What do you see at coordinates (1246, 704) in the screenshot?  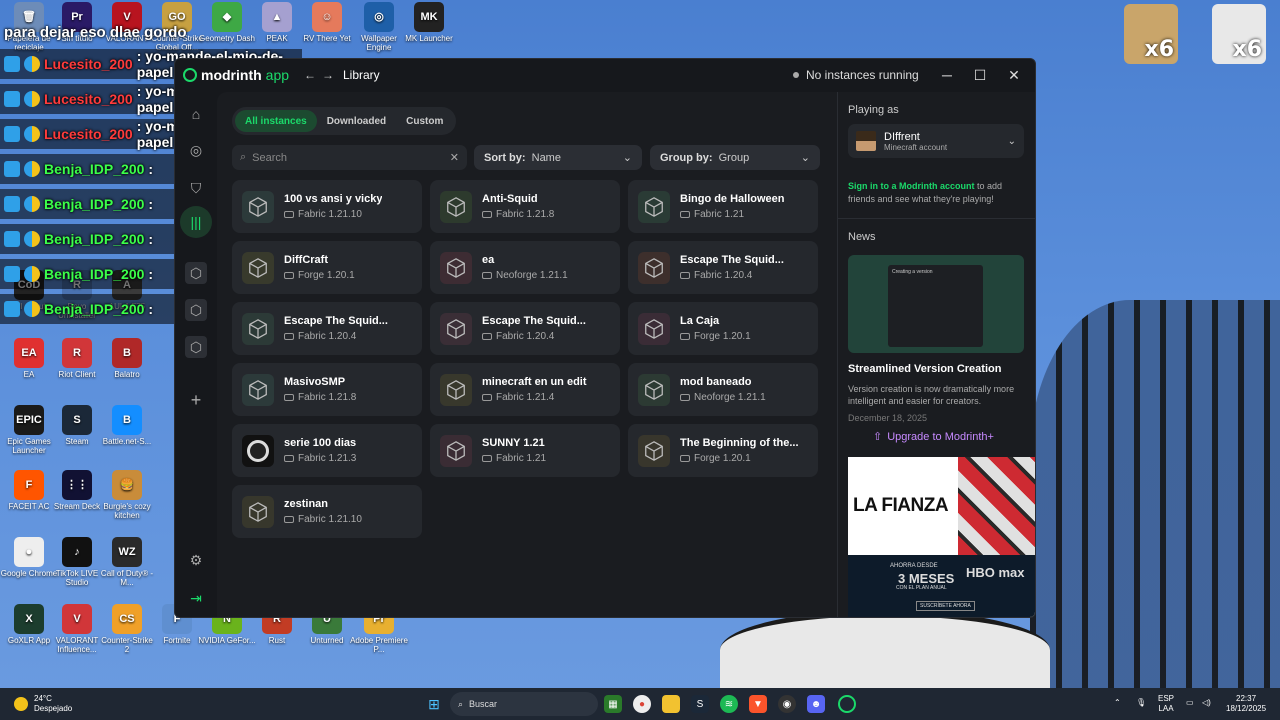 I see `clock: 22:37 18/12/2025` at bounding box center [1246, 704].